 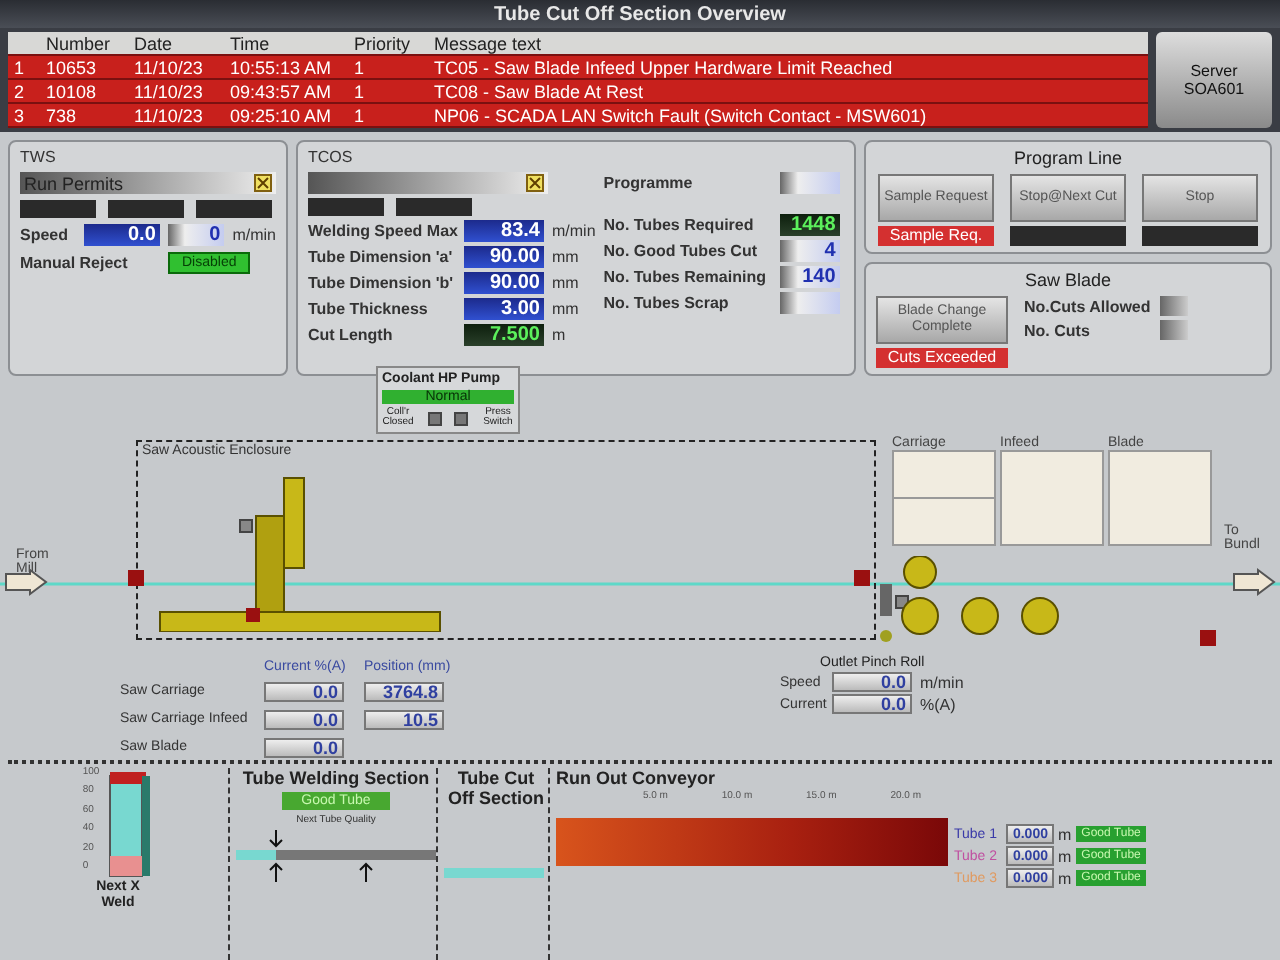 I want to click on parameter-label: Welding Speed Max, so click(x=382, y=231).